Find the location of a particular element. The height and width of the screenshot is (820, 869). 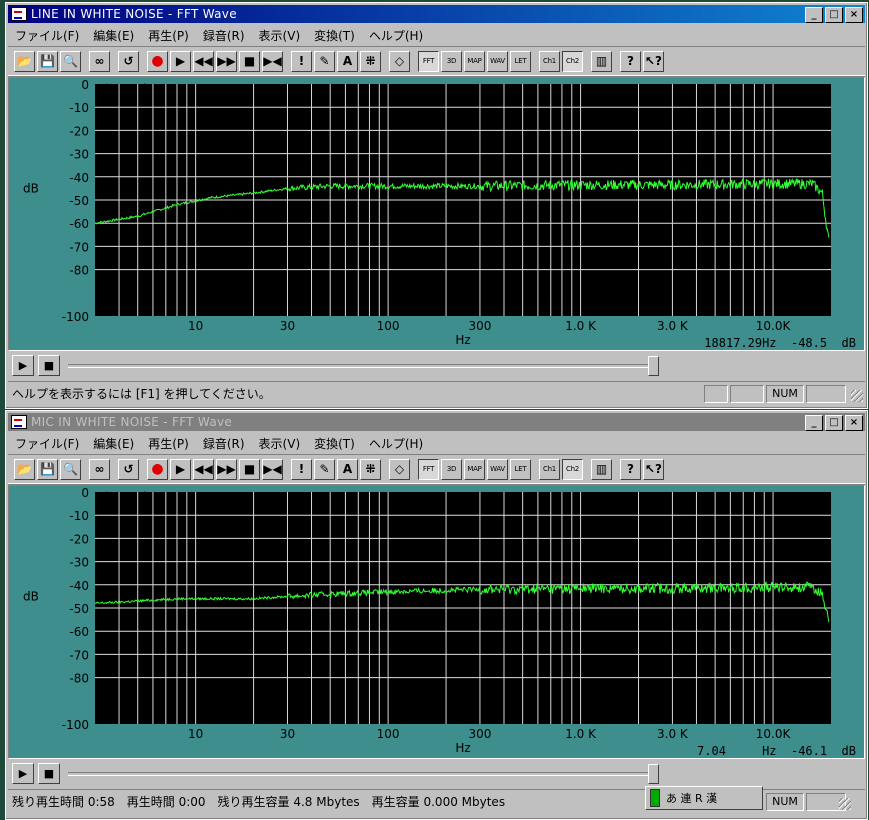

playback-bar: ▶ ■ is located at coordinates (436, 773).